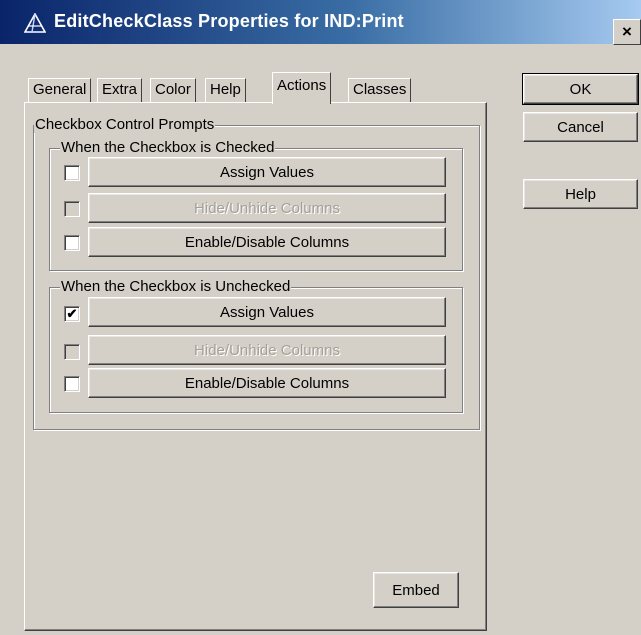 This screenshot has width=641, height=635. I want to click on tab-general-label: General, so click(60, 89).